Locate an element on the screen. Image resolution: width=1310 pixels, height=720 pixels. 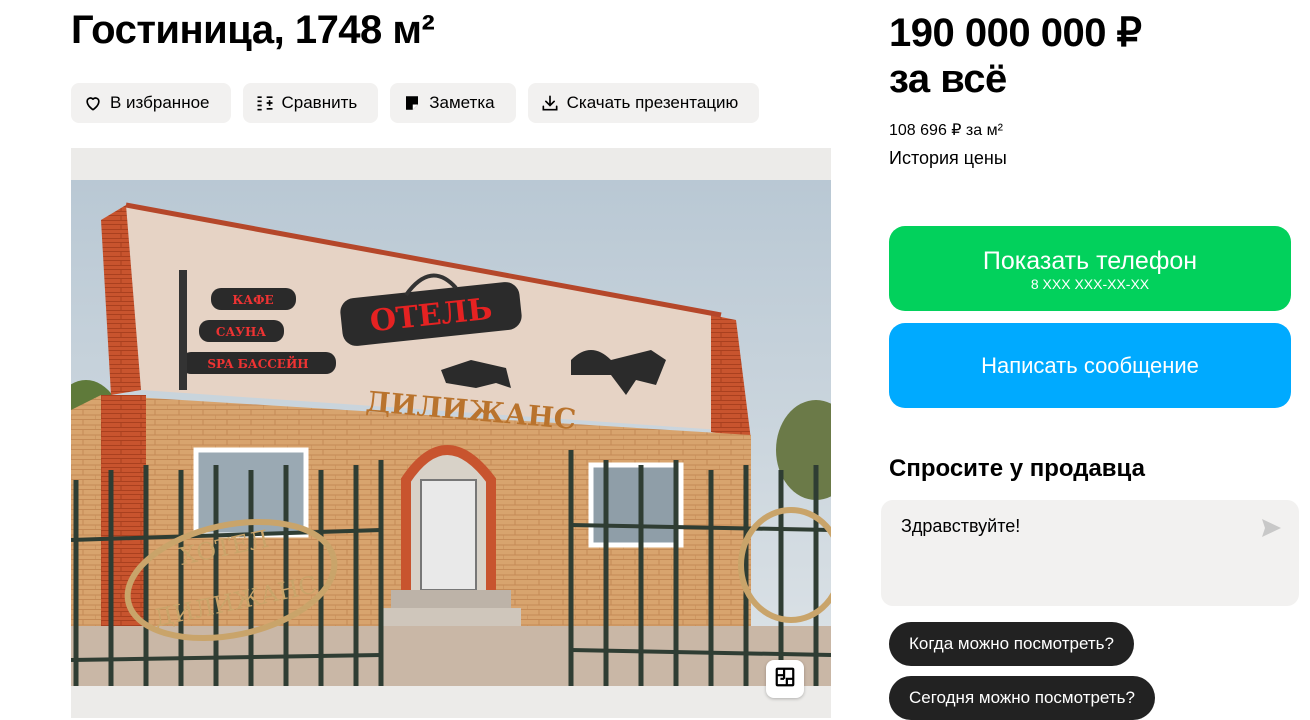
ask-seller-title: Спросите у продавца is located at coordinates (1017, 468).